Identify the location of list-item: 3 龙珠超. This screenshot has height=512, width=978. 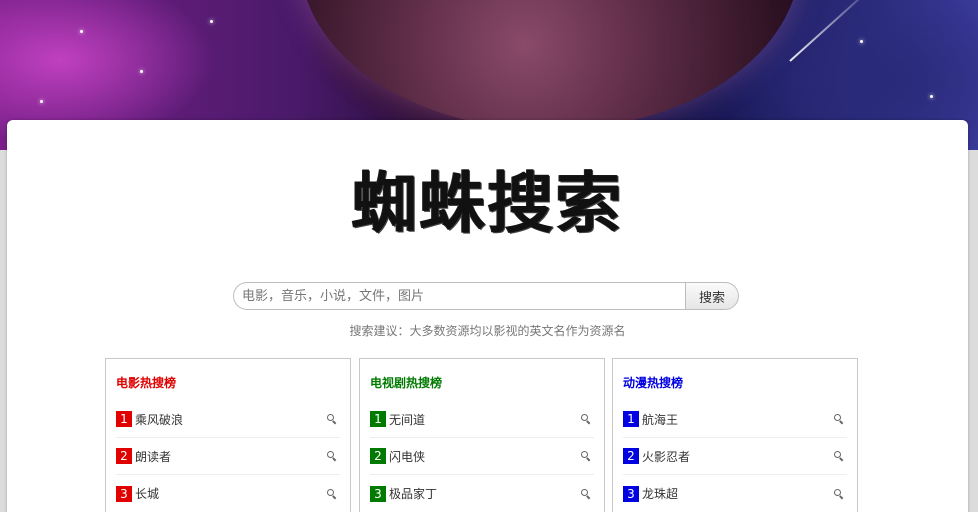
(735, 493).